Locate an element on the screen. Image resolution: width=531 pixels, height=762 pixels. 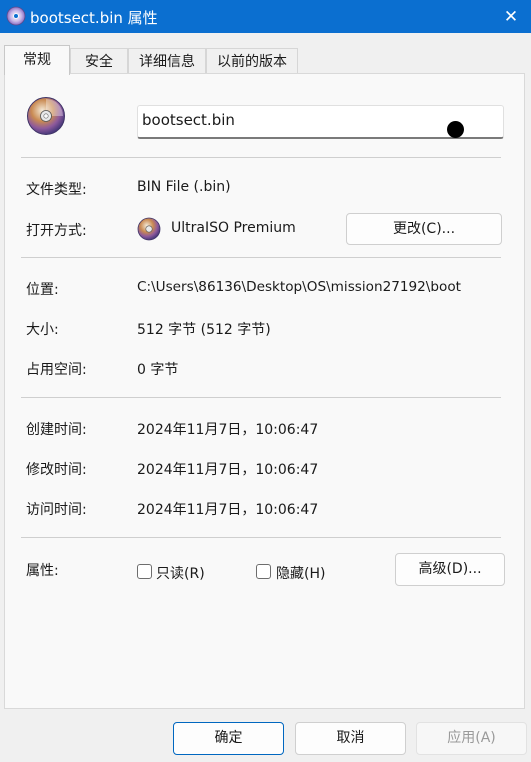
size-on-disk-value: 0 字节 is located at coordinates (158, 370).